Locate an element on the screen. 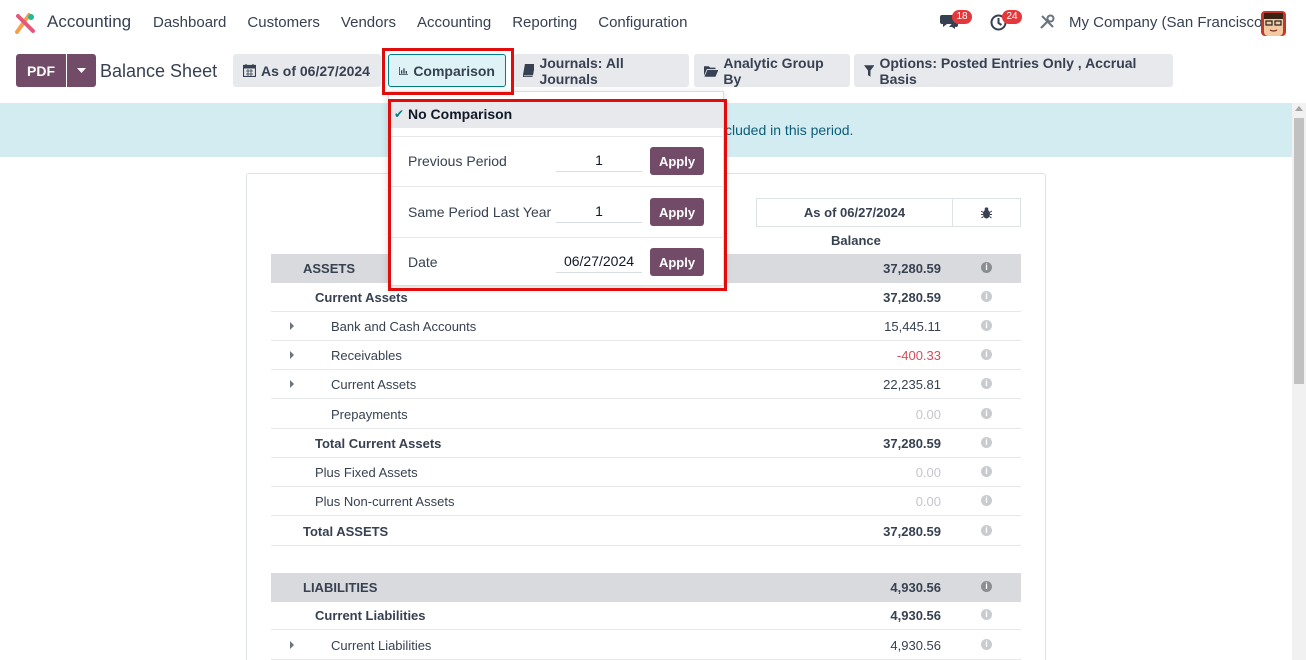 This screenshot has height=660, width=1306. balance-column-label: Balance is located at coordinates (856, 240).